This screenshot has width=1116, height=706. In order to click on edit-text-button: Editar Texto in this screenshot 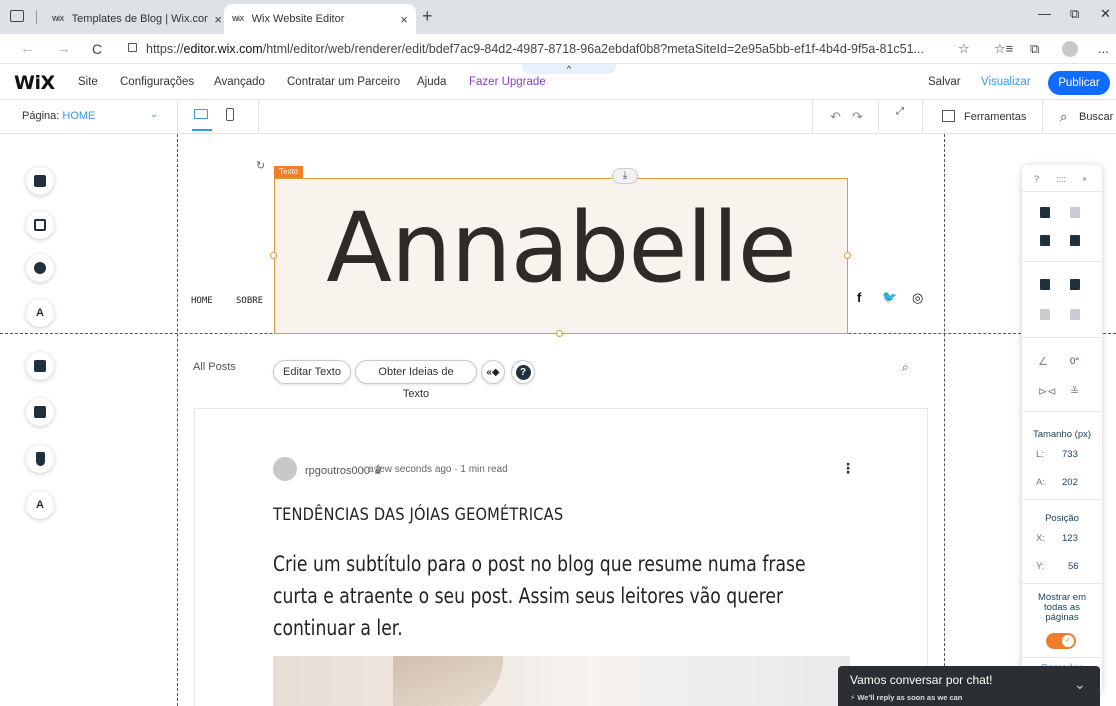, I will do `click(312, 372)`.